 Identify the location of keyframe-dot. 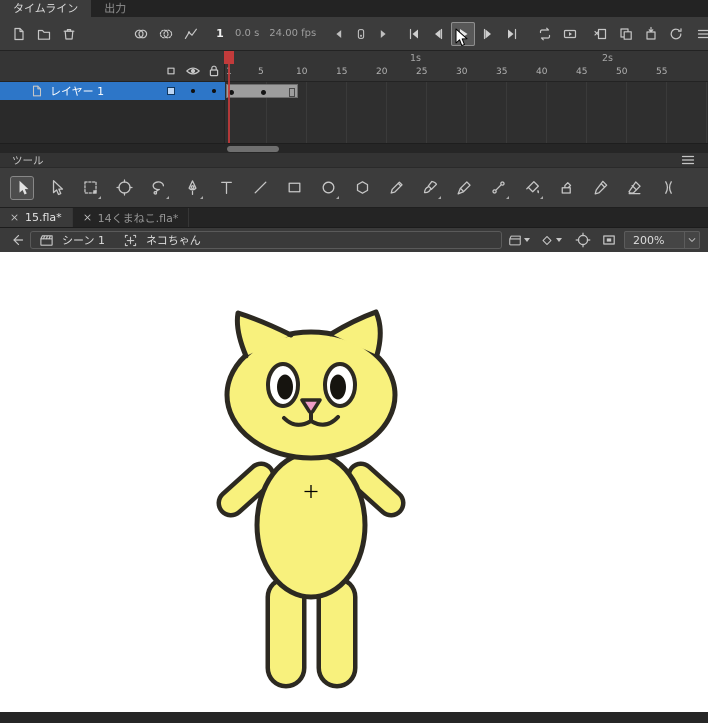
(263, 92).